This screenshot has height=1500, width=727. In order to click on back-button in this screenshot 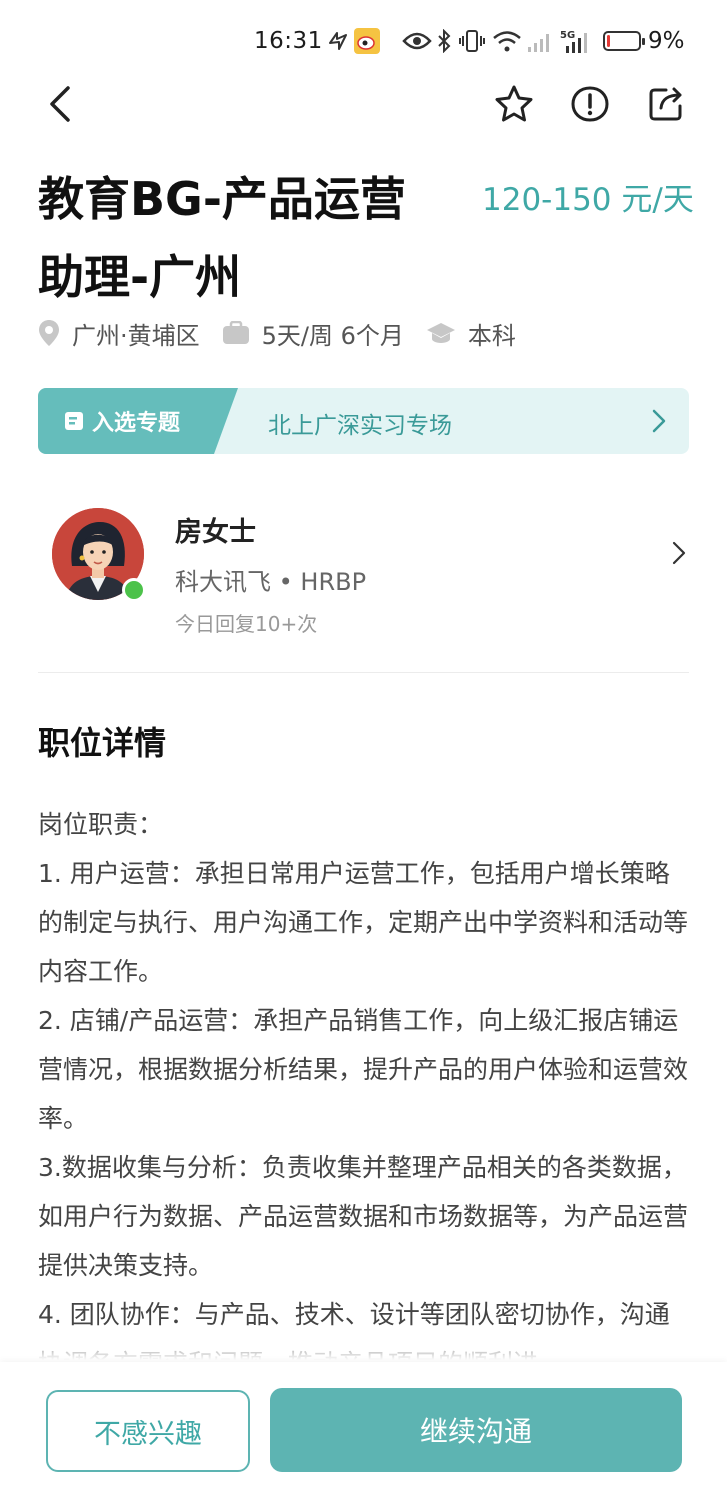, I will do `click(60, 104)`.